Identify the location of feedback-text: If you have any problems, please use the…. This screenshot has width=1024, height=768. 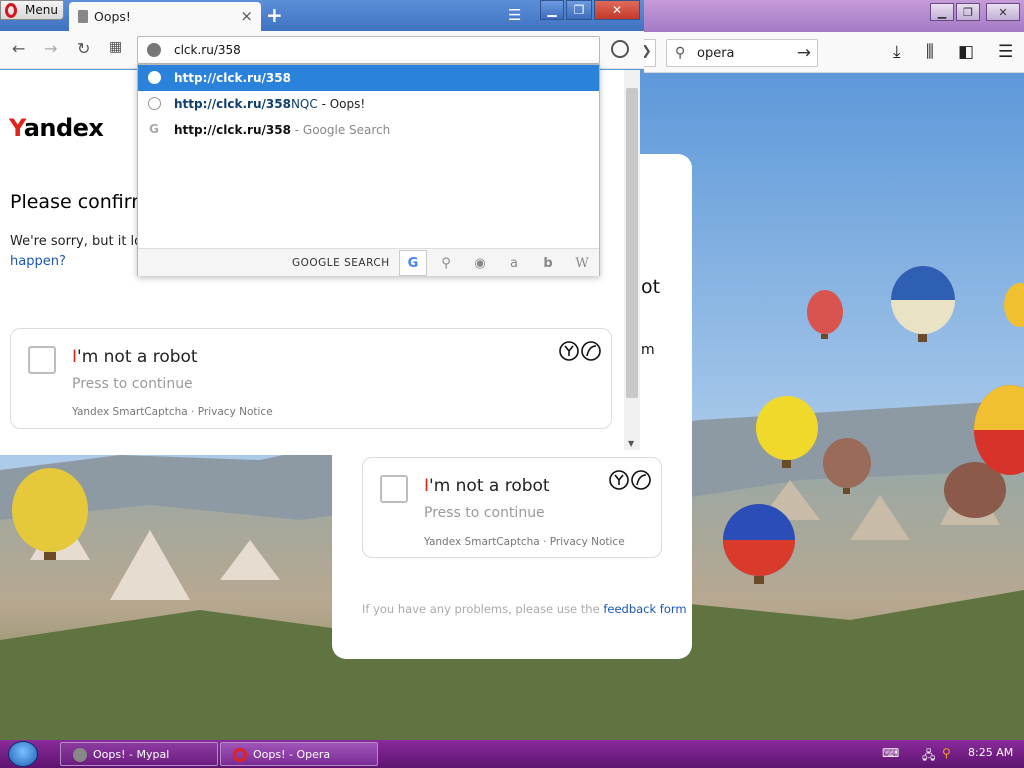
(524, 609).